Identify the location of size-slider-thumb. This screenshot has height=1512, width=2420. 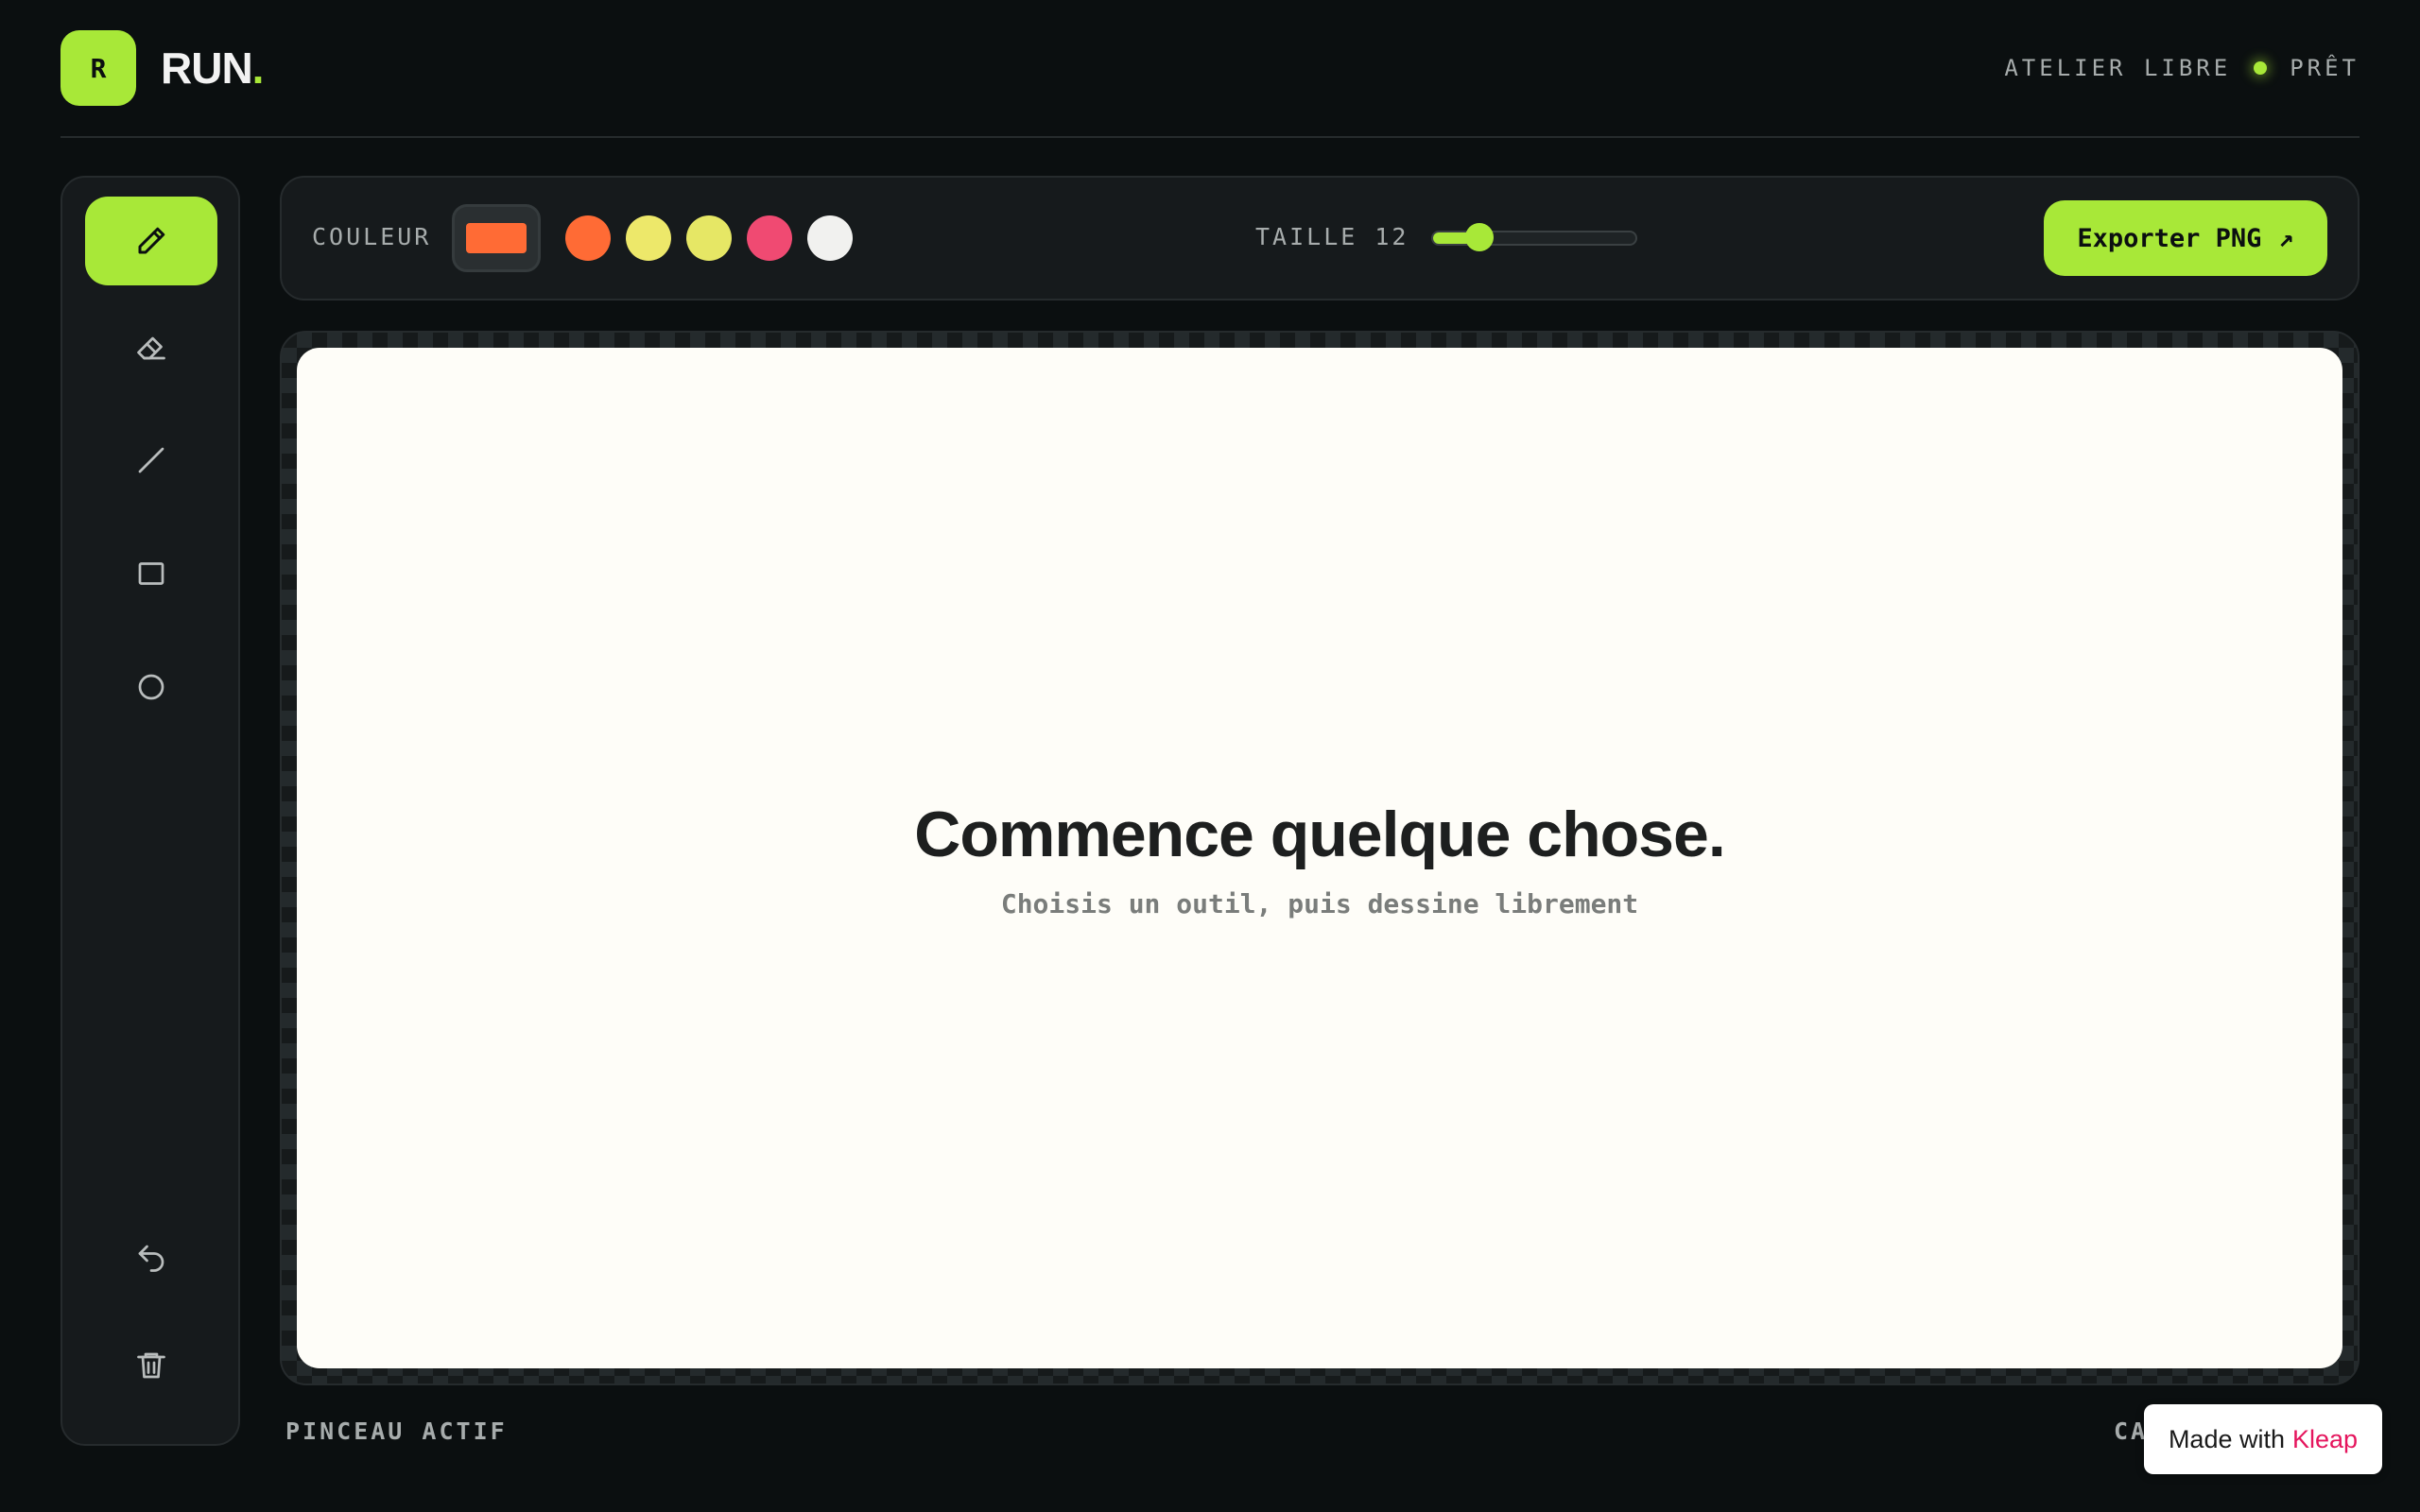
(1480, 237).